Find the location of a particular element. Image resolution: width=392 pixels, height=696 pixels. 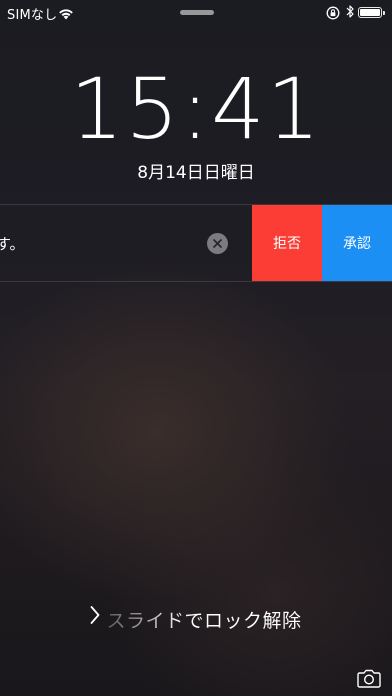

lock-screen-time: 15:41 is located at coordinates (196, 109).